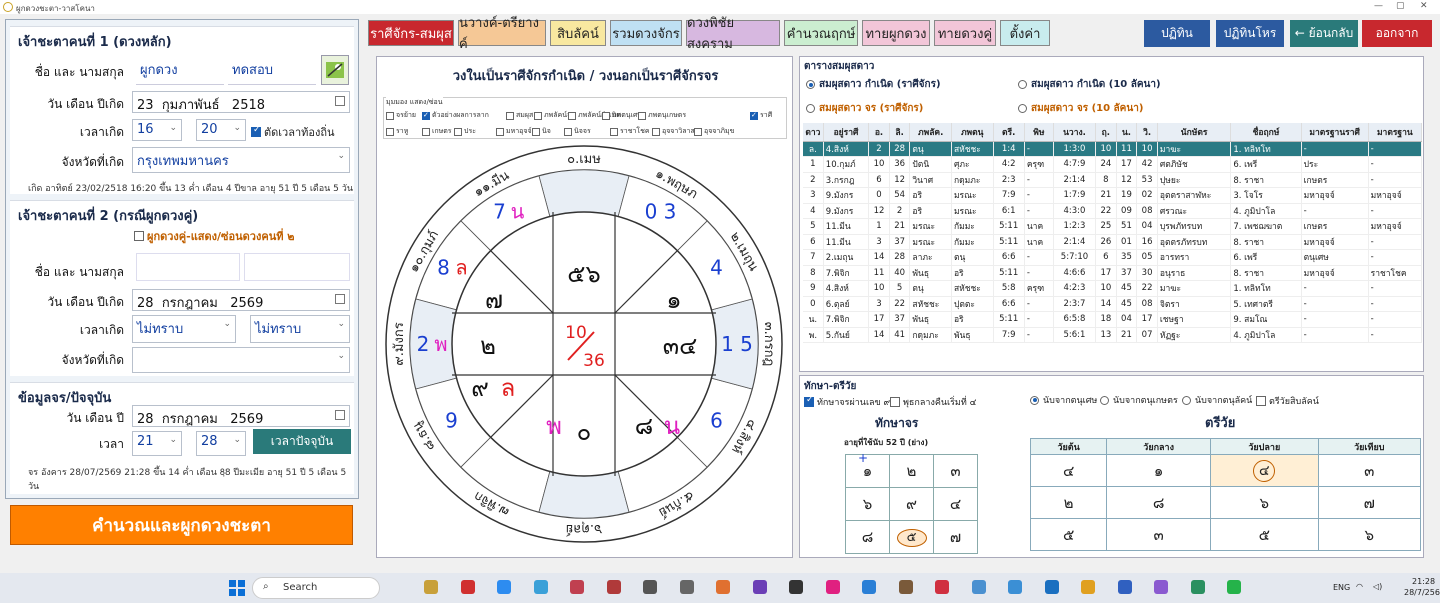 This screenshot has height=603, width=1440. I want to click on photo-icon, so click(335, 70).